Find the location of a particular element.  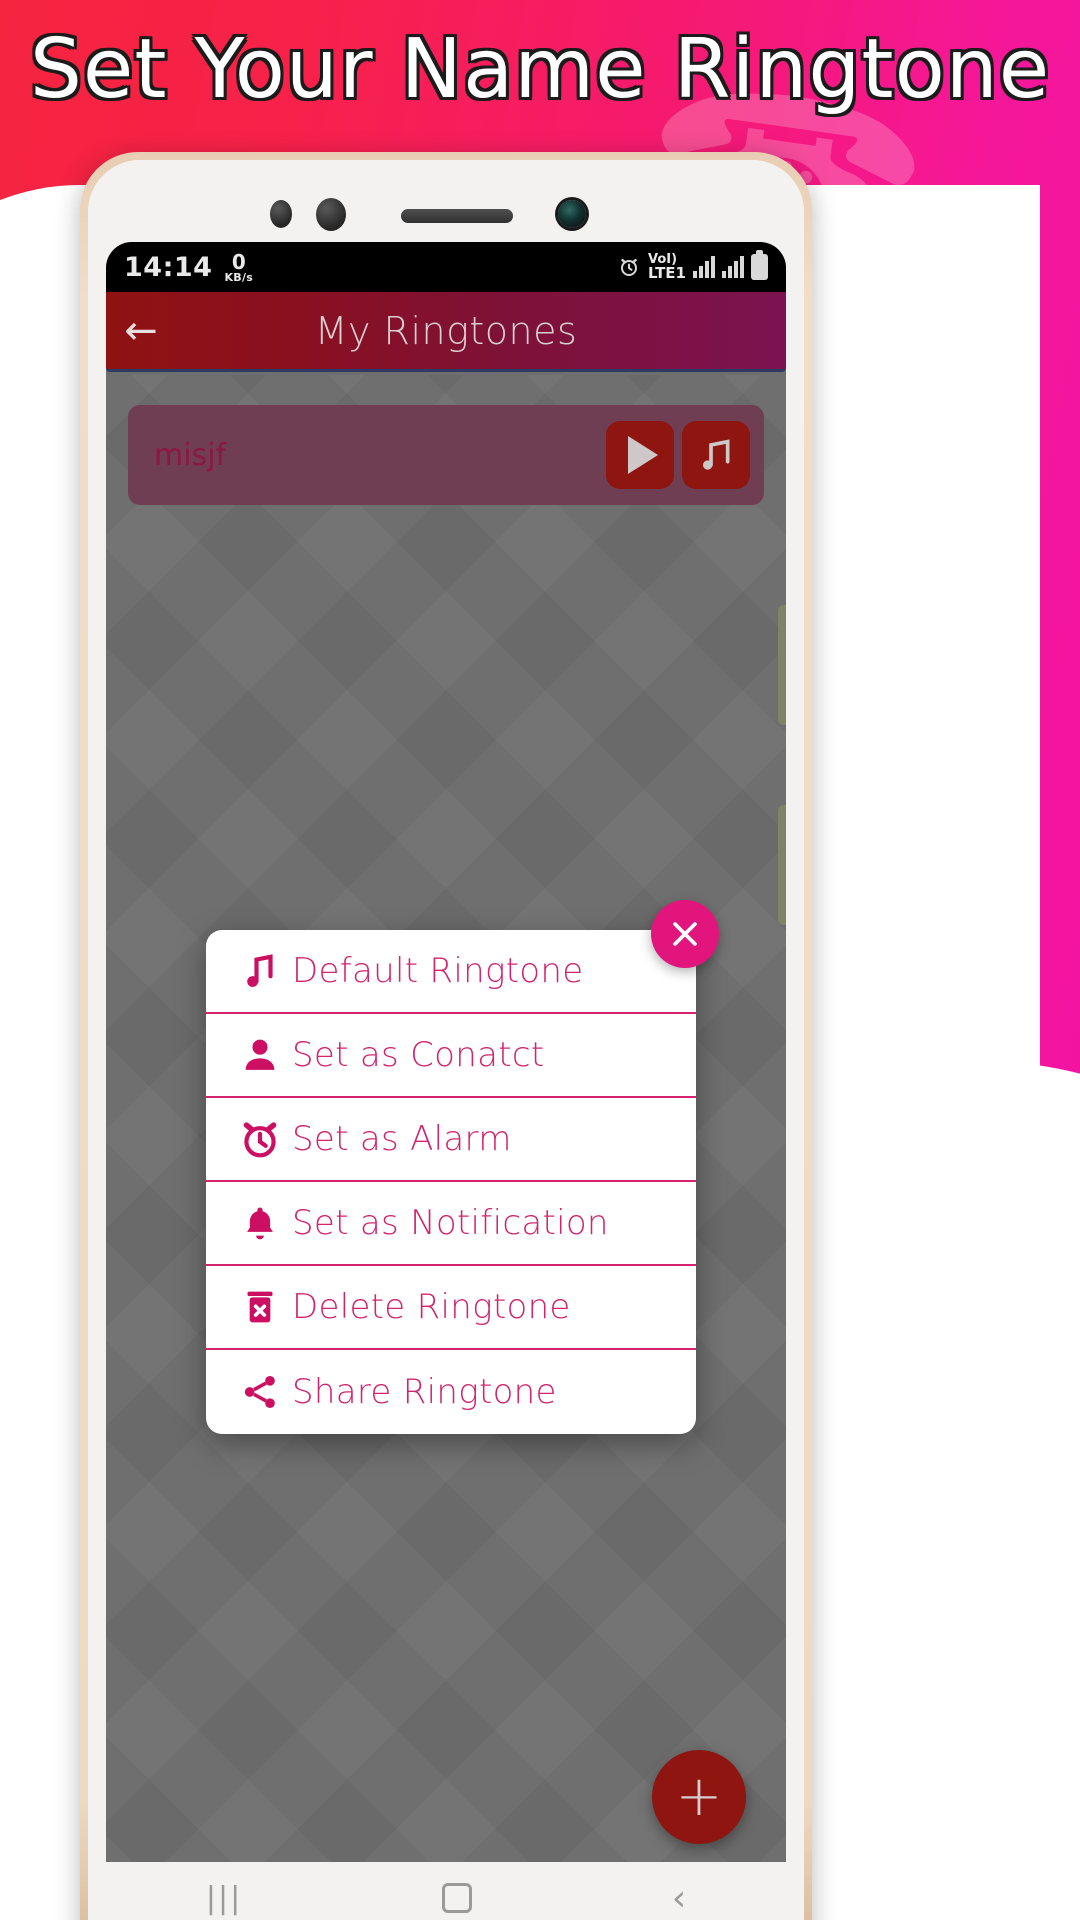

front-camera-icon is located at coordinates (572, 214).